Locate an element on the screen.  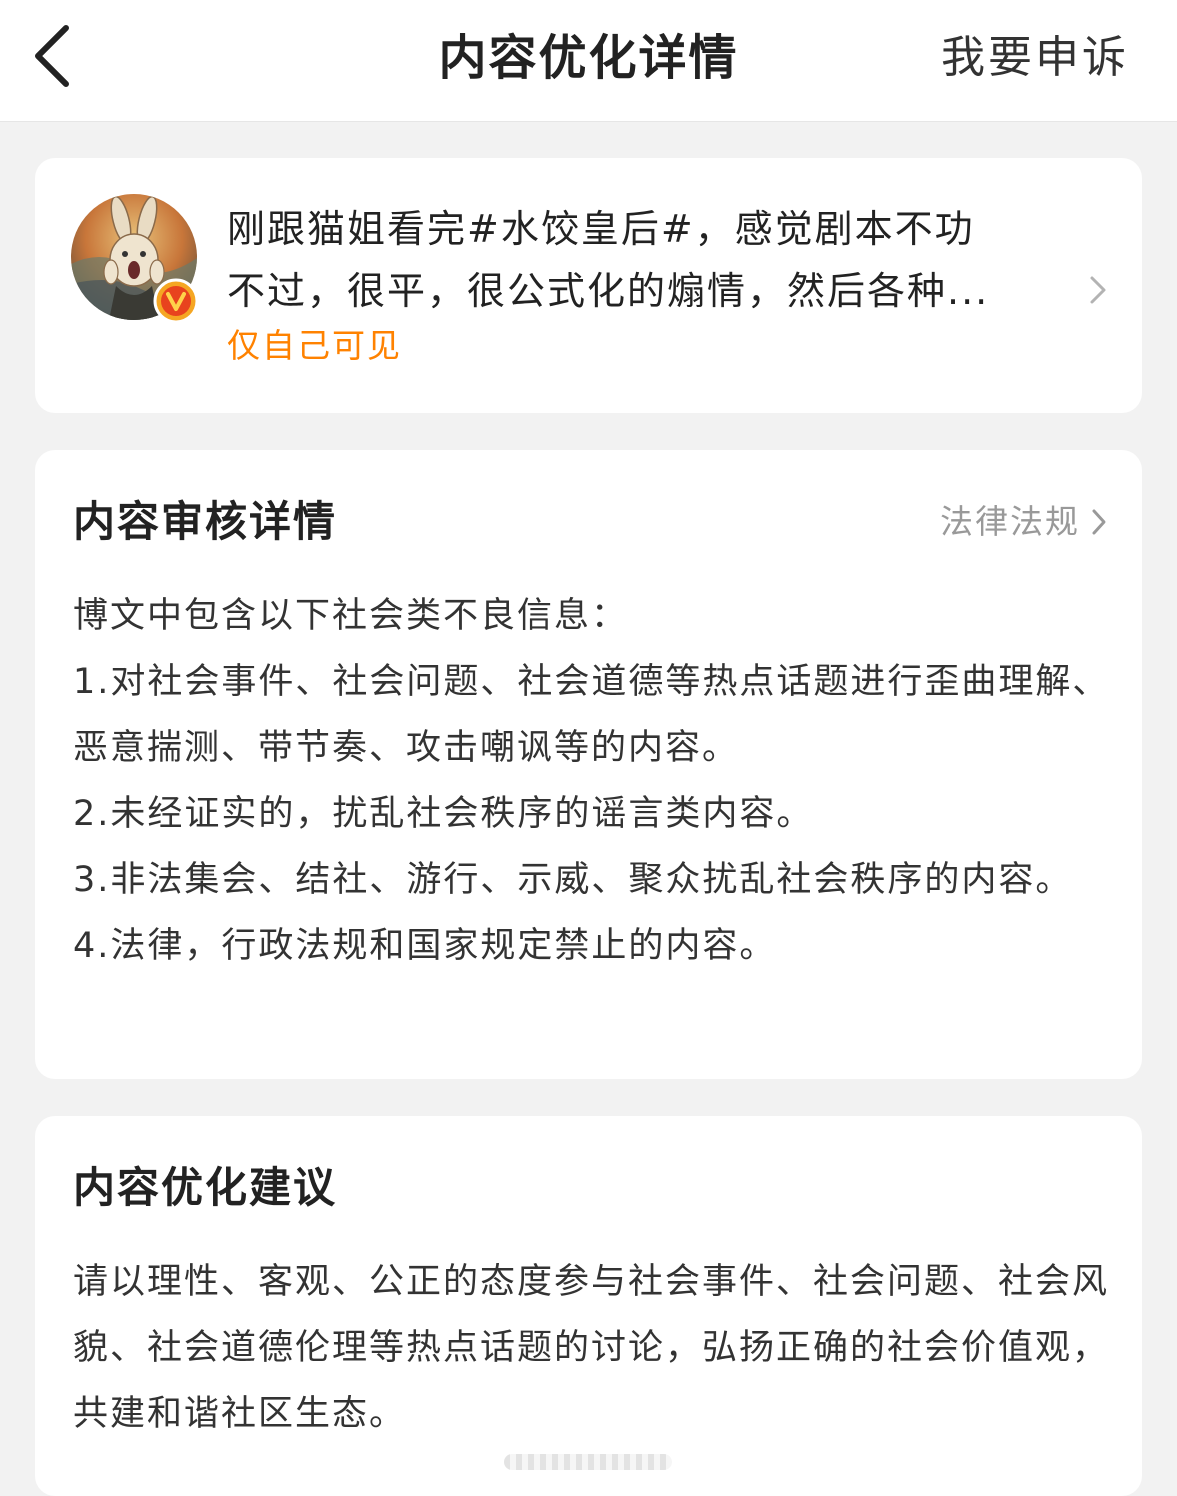
laws-regulations-link: 法律法规 is located at coordinates (1024, 522).